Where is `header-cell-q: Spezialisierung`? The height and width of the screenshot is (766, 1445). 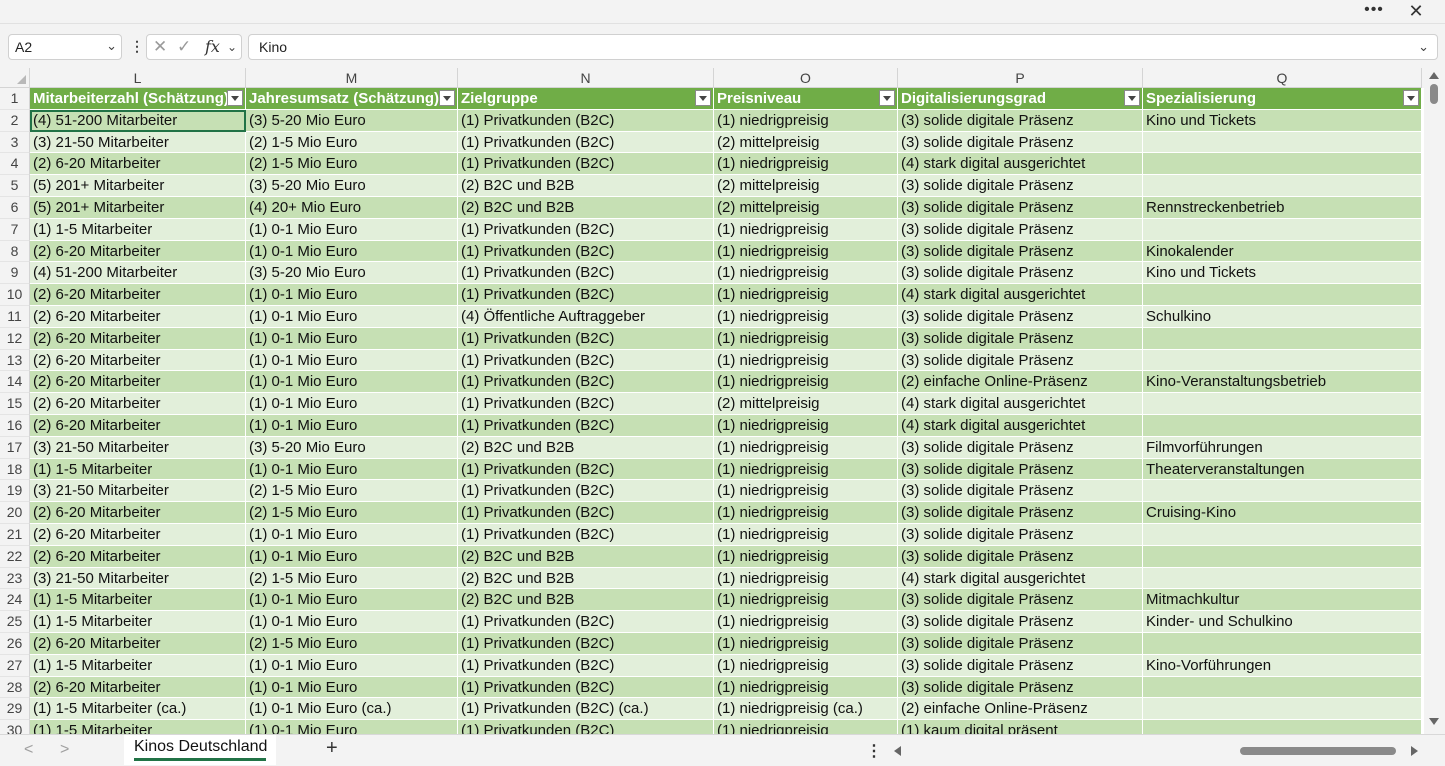
header-cell-q: Spezialisierung is located at coordinates (1282, 99).